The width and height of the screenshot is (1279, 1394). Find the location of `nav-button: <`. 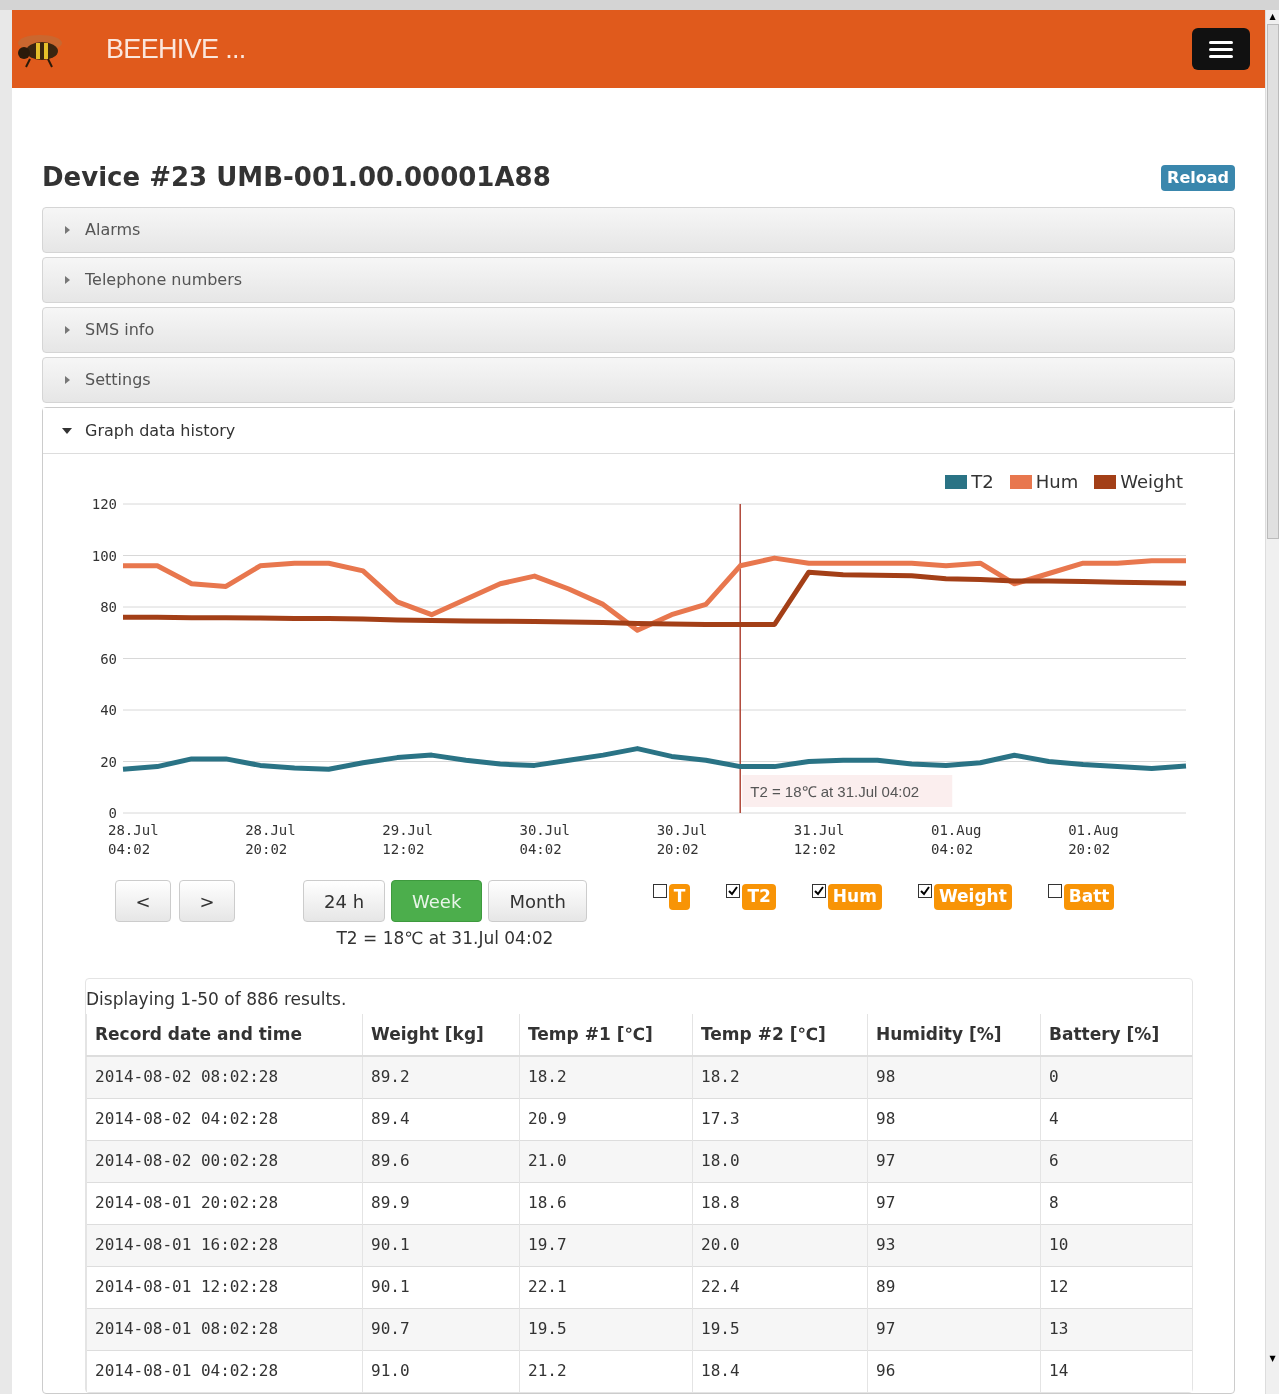

nav-button: < is located at coordinates (143, 901).